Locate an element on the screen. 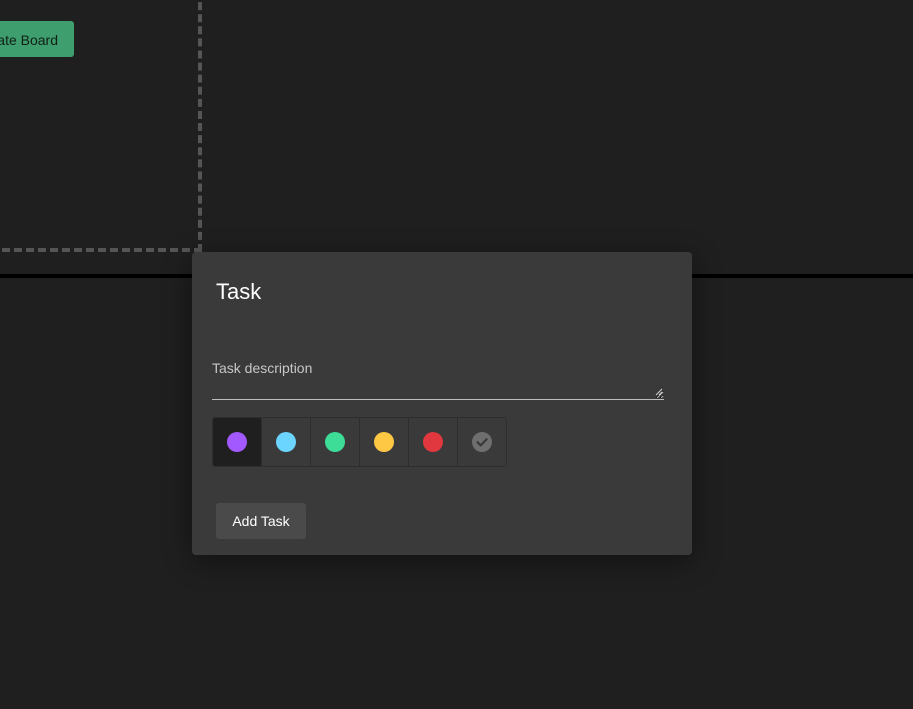 This screenshot has height=709, width=913. create-board-button: Create Board is located at coordinates (37, 39).